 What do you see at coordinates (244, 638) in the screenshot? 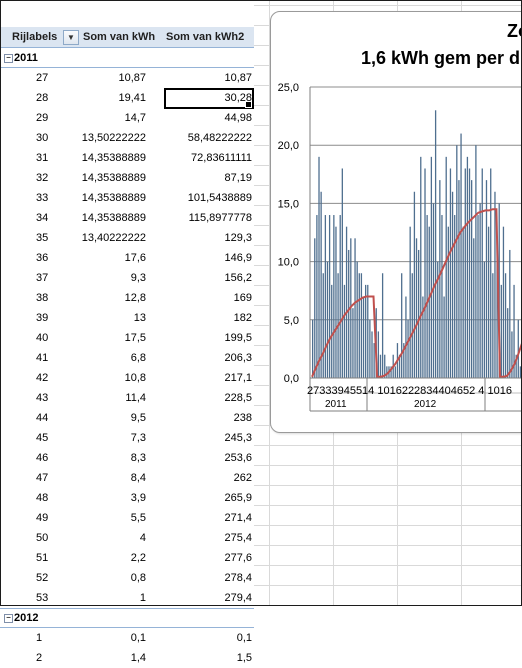
I see `kwh2-cell: 0,1` at bounding box center [244, 638].